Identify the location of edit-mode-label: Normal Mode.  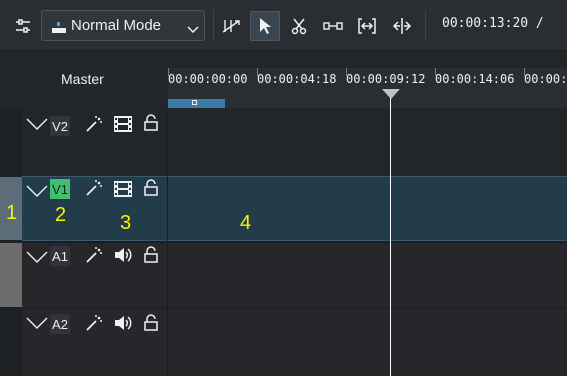
(116, 25).